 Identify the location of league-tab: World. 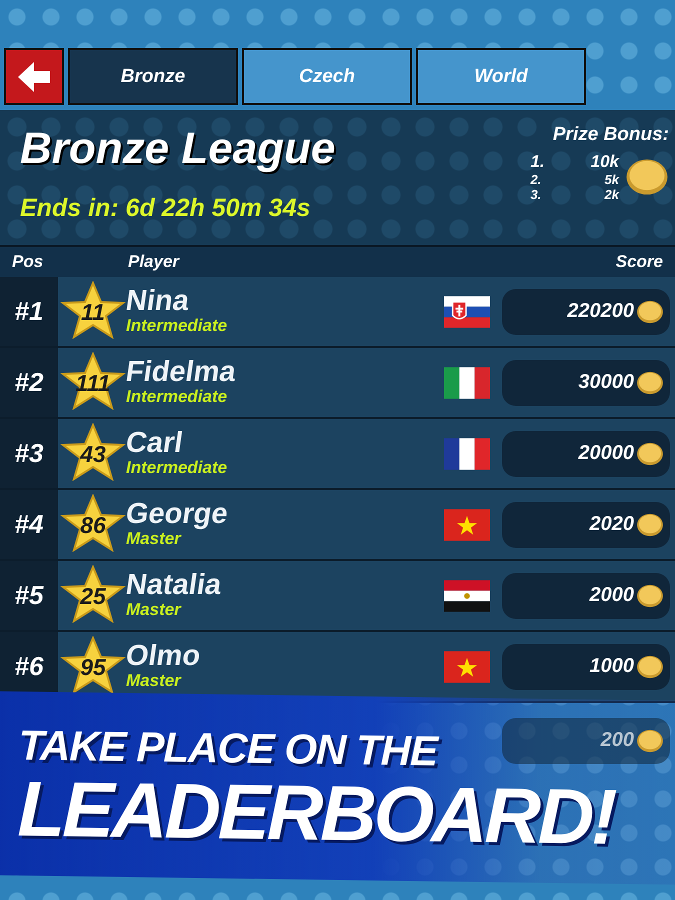
(501, 76).